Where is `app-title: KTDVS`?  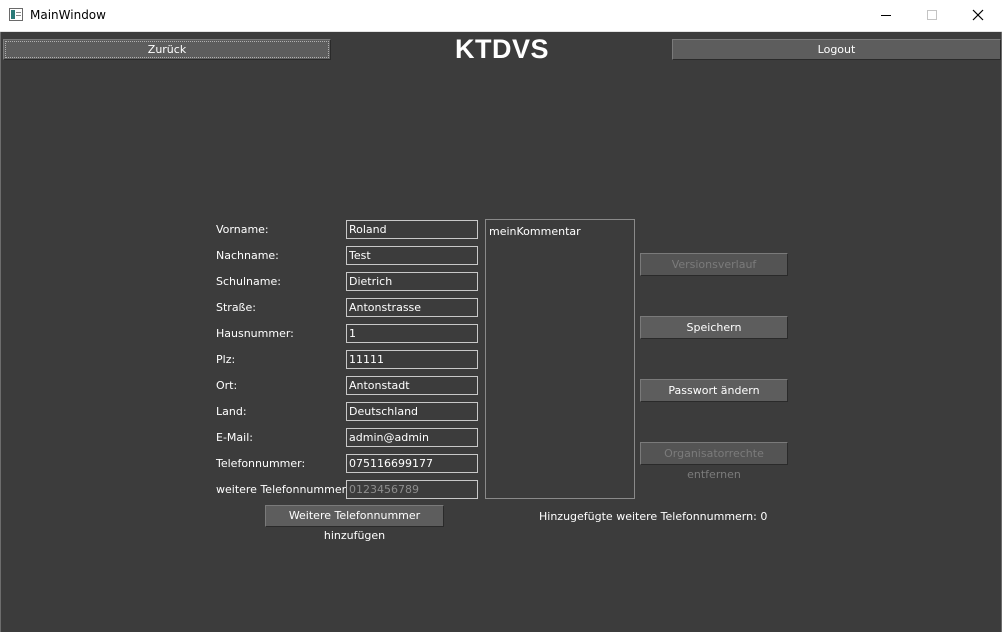 app-title: KTDVS is located at coordinates (501, 49).